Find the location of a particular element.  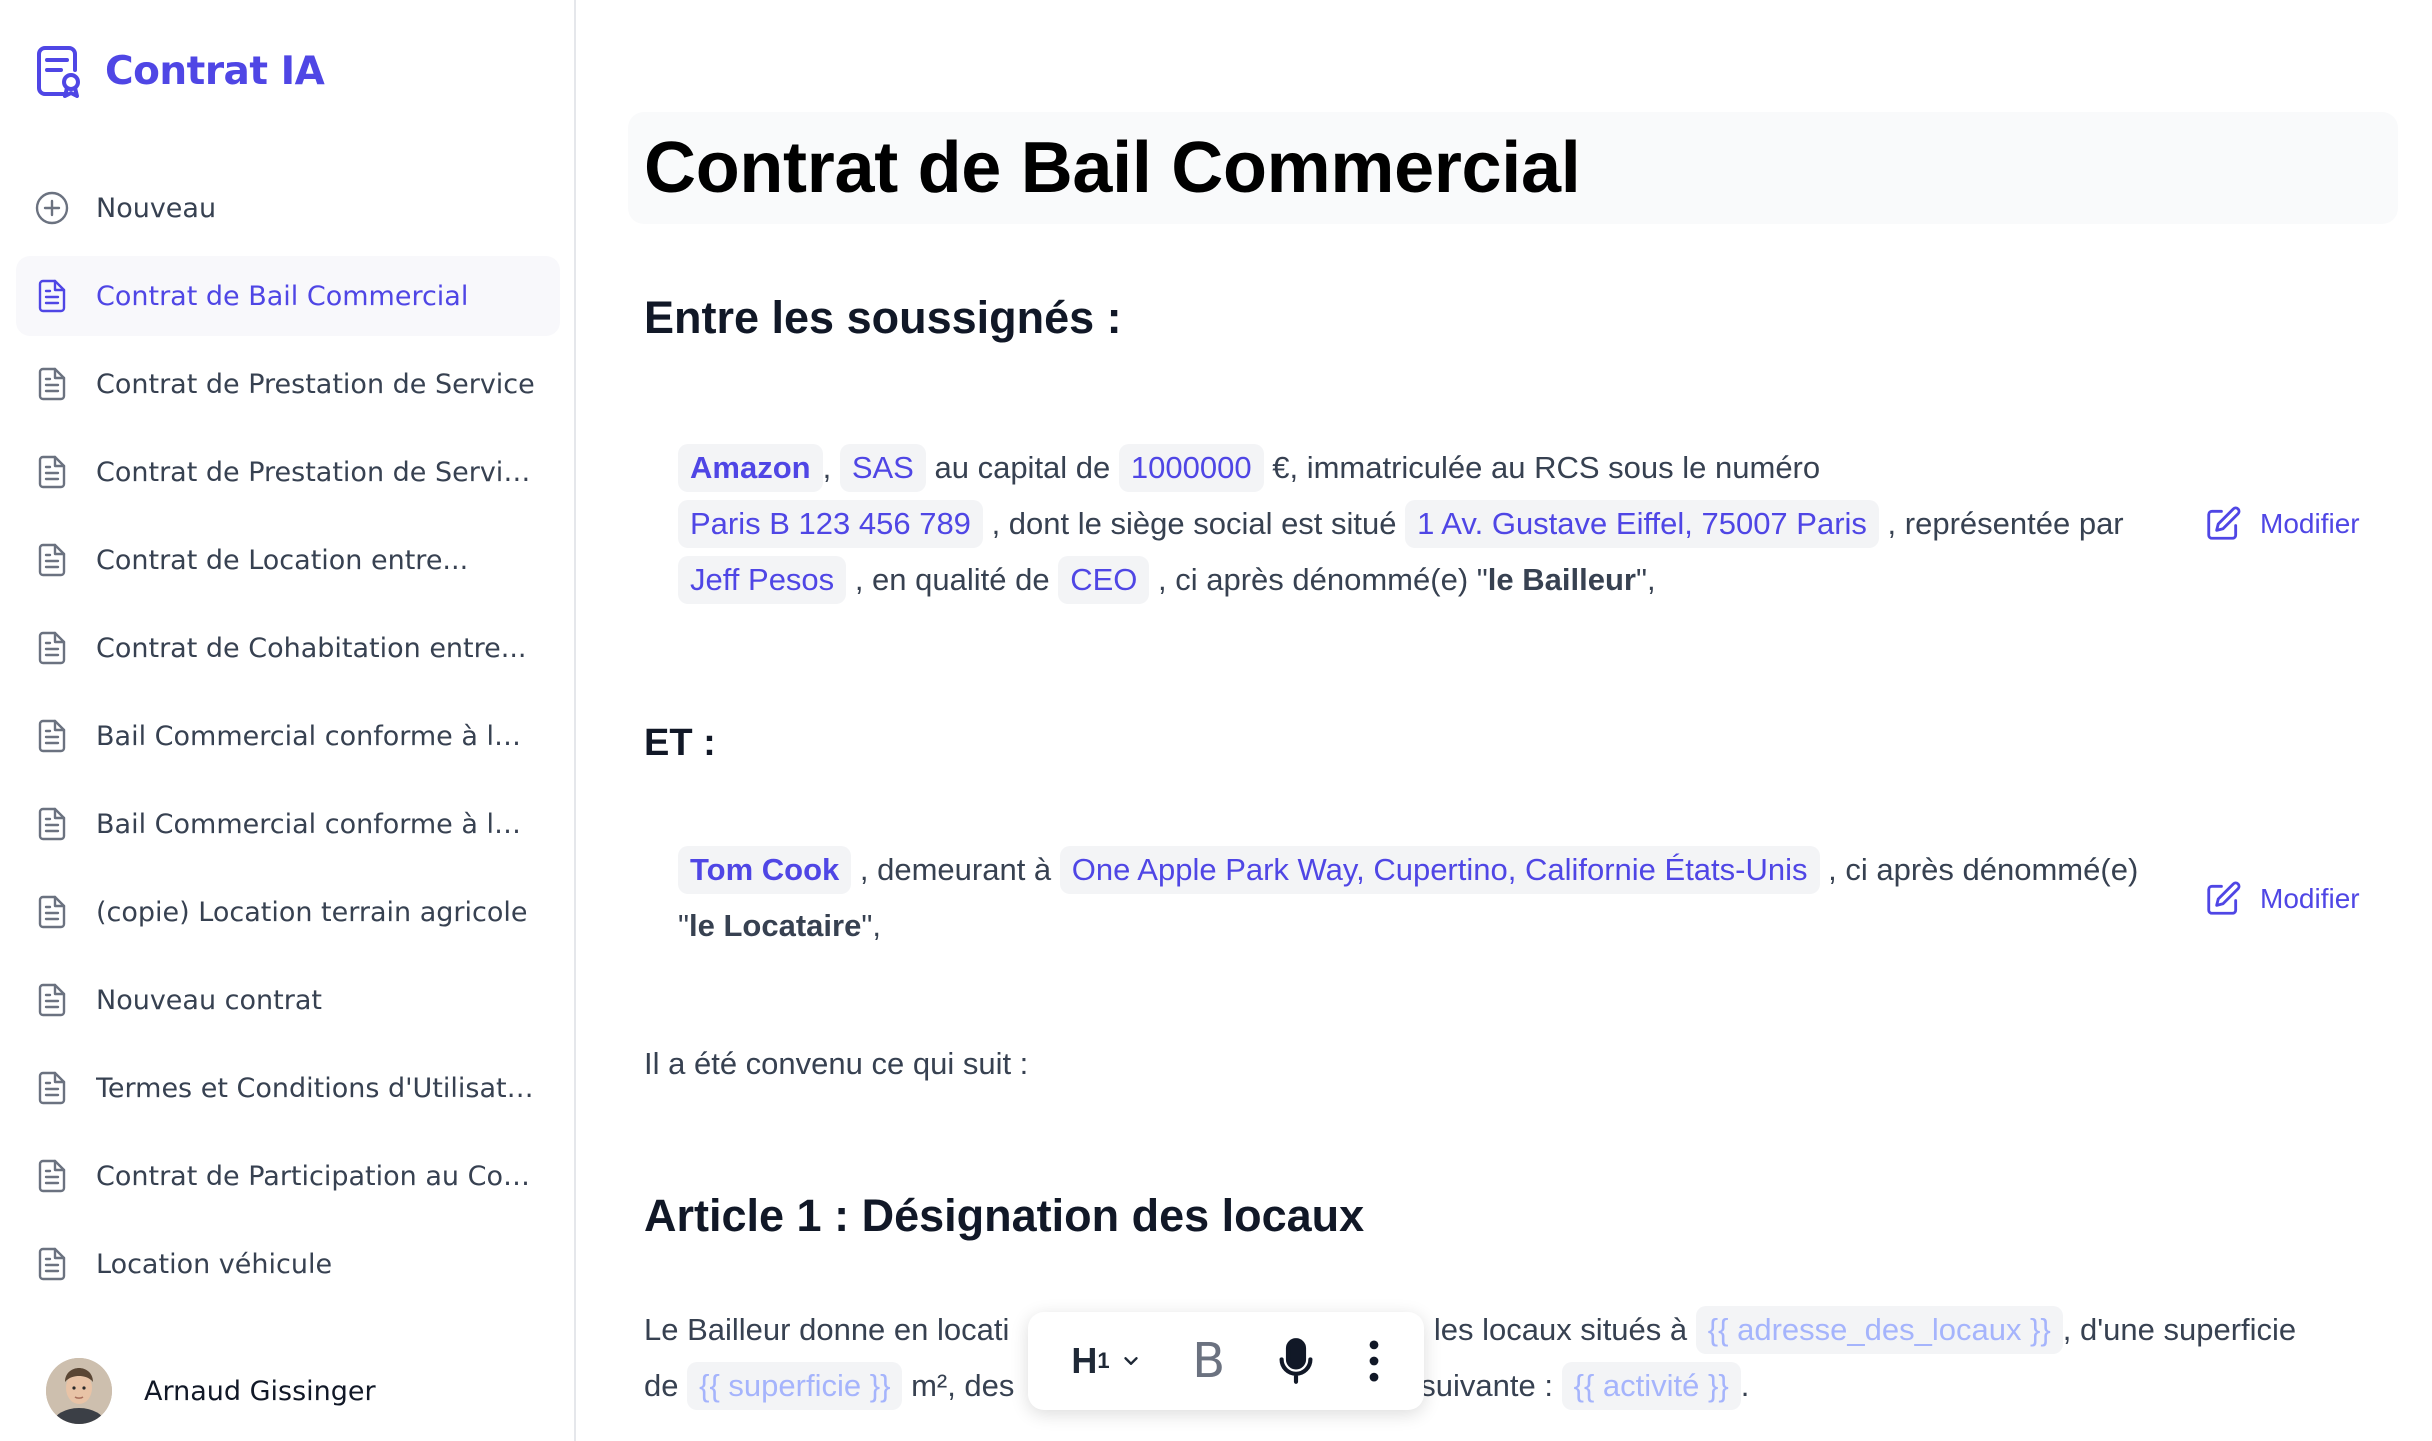

sidebar-item-contract: (copie) Location terrain agricole is located at coordinates (288, 912).